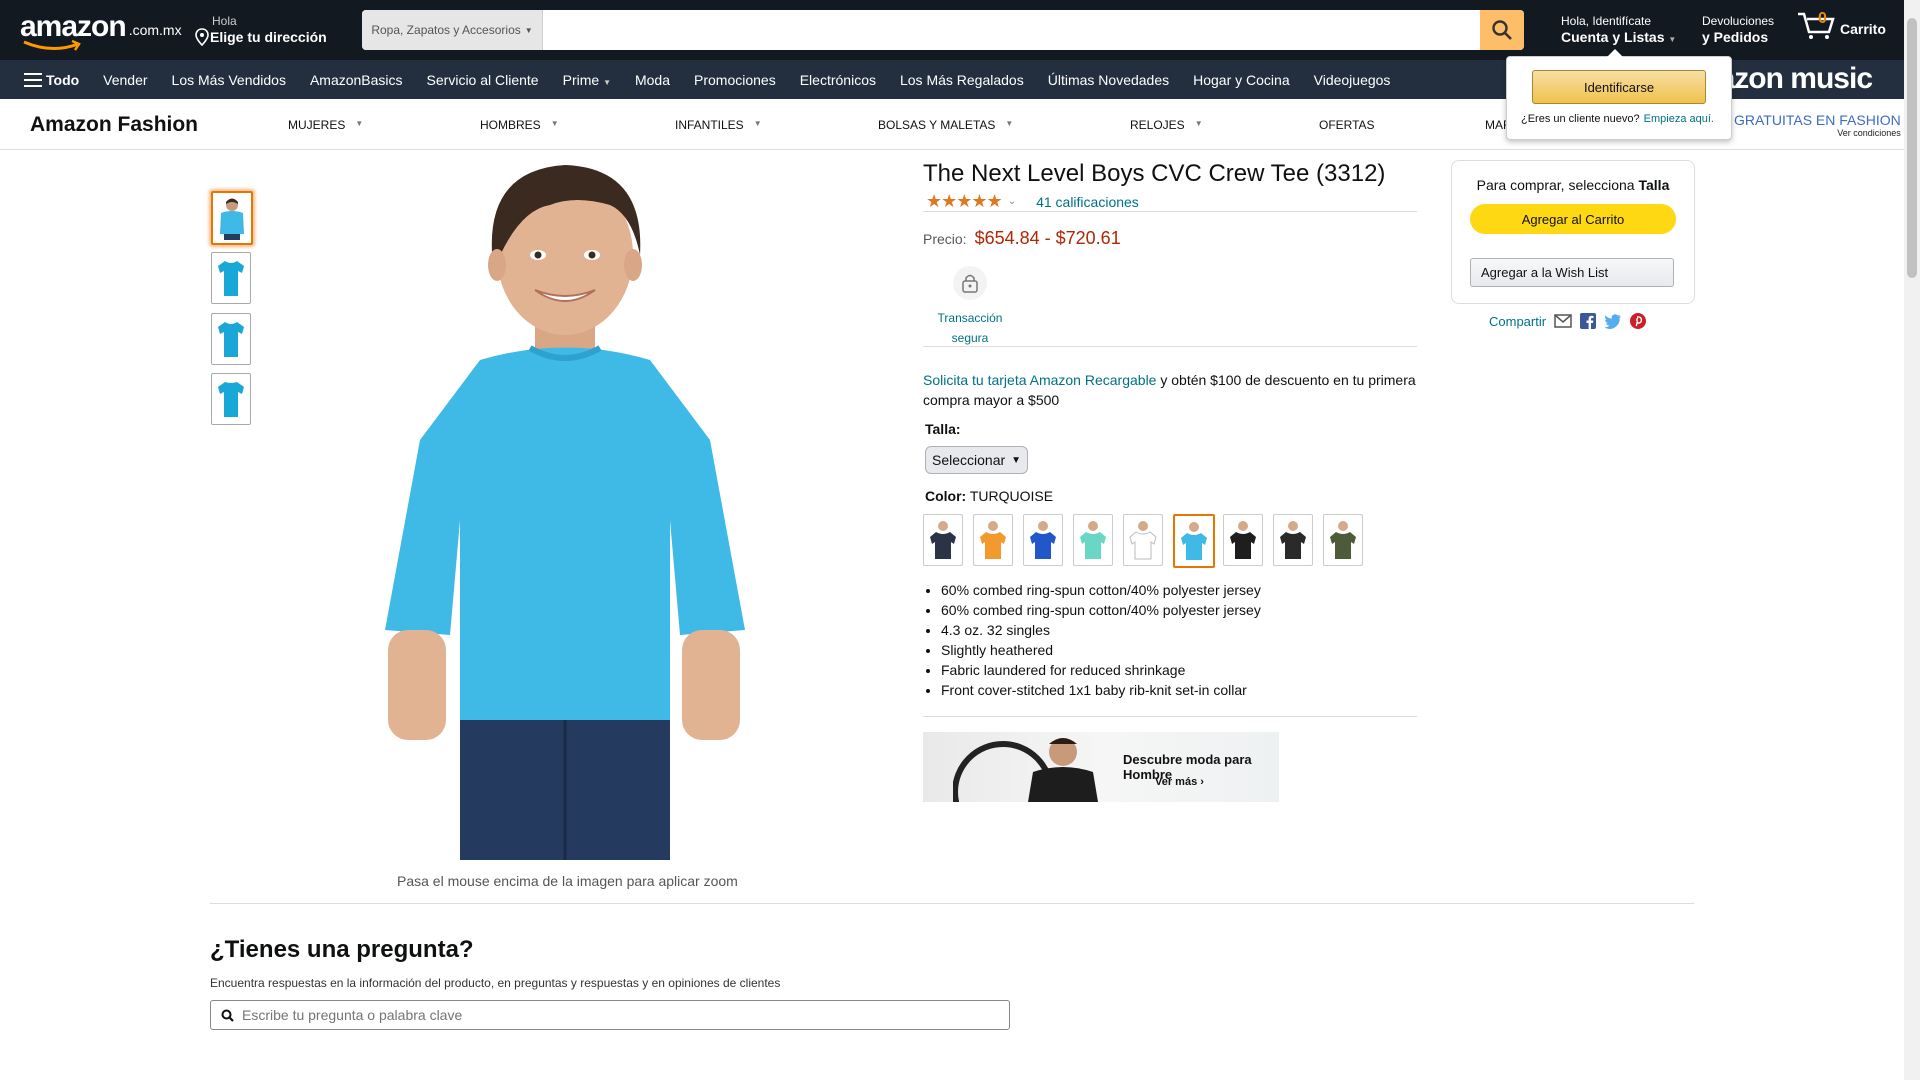  I want to click on cart-link: 0 Carrito, so click(1841, 25).